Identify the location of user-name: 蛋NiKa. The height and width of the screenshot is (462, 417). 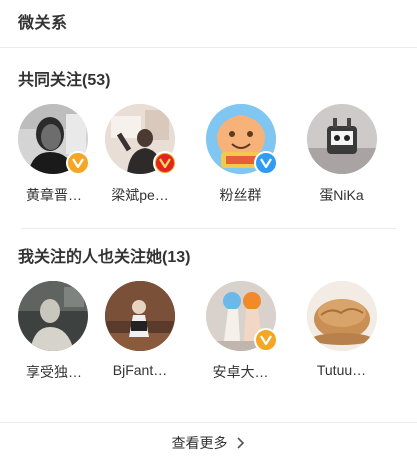
(342, 195).